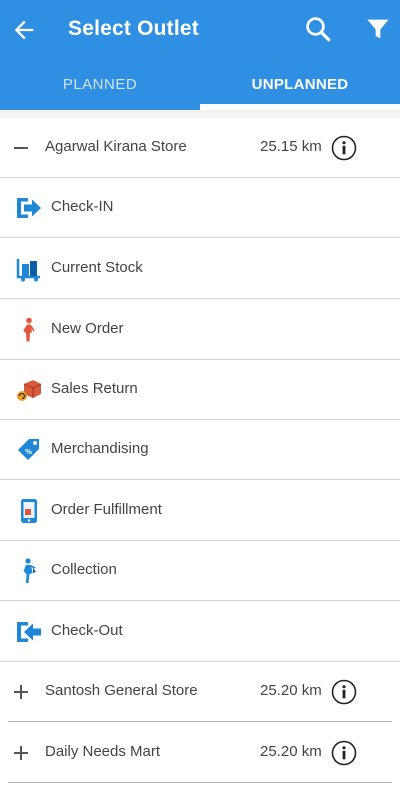 The width and height of the screenshot is (400, 800). What do you see at coordinates (300, 85) in the screenshot?
I see `tab-unplanned: UNPLANNED` at bounding box center [300, 85].